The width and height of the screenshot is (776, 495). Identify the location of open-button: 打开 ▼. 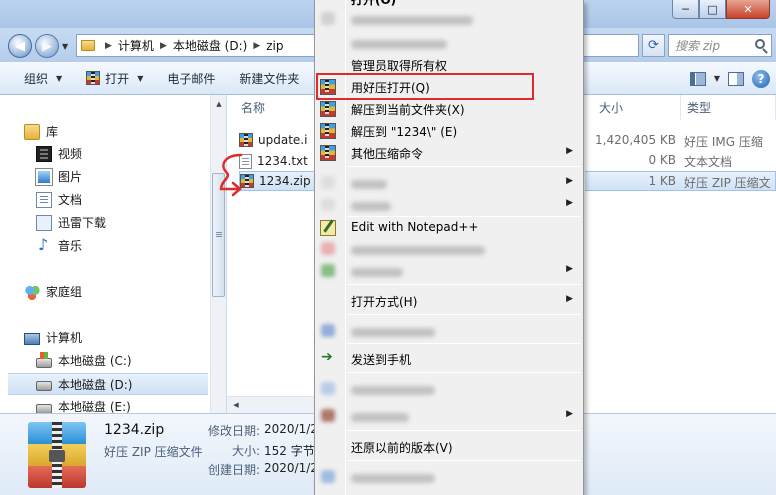
(114, 78).